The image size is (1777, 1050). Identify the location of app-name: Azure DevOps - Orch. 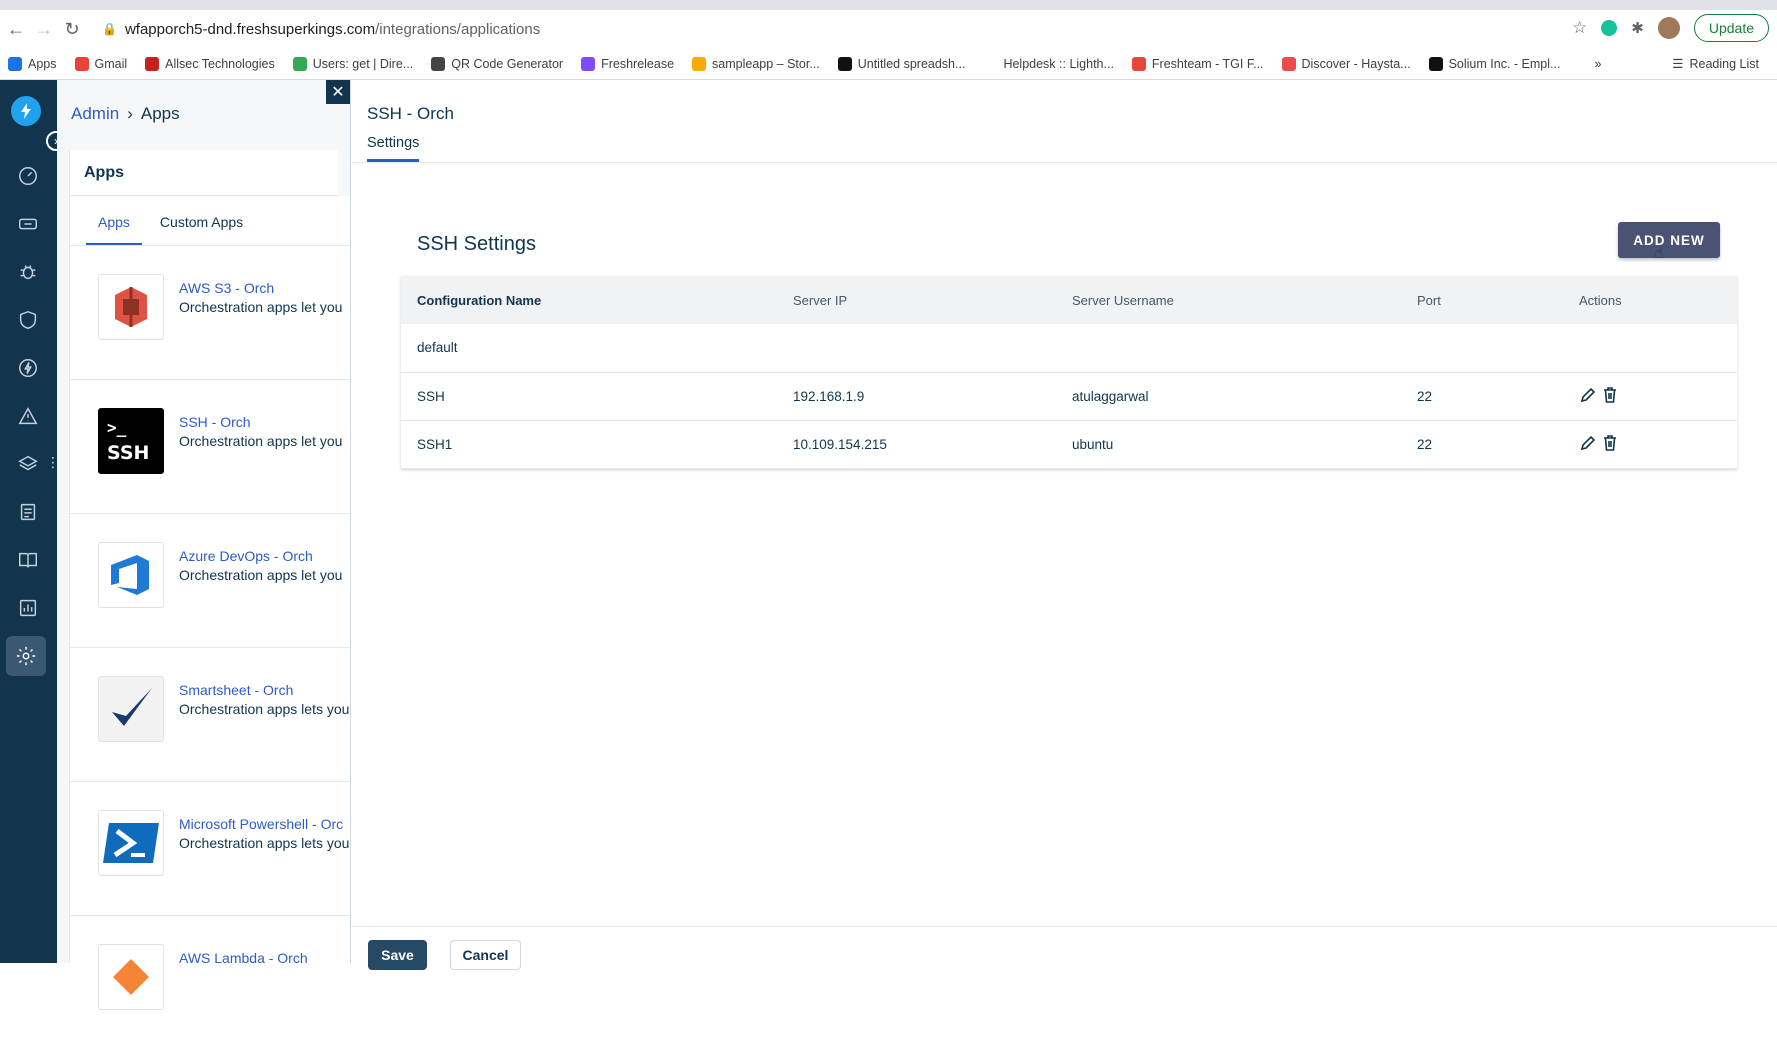
(246, 556).